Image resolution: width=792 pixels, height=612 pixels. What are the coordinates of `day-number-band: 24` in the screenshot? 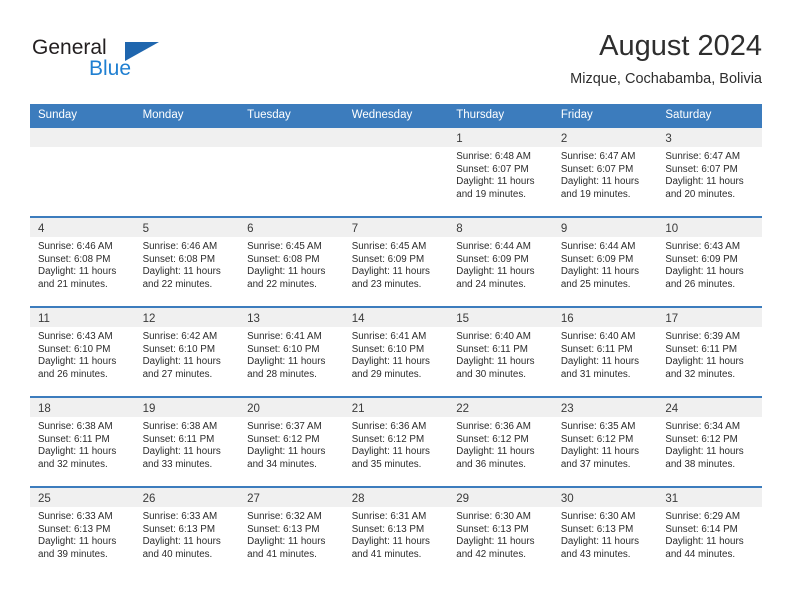 It's located at (709, 407).